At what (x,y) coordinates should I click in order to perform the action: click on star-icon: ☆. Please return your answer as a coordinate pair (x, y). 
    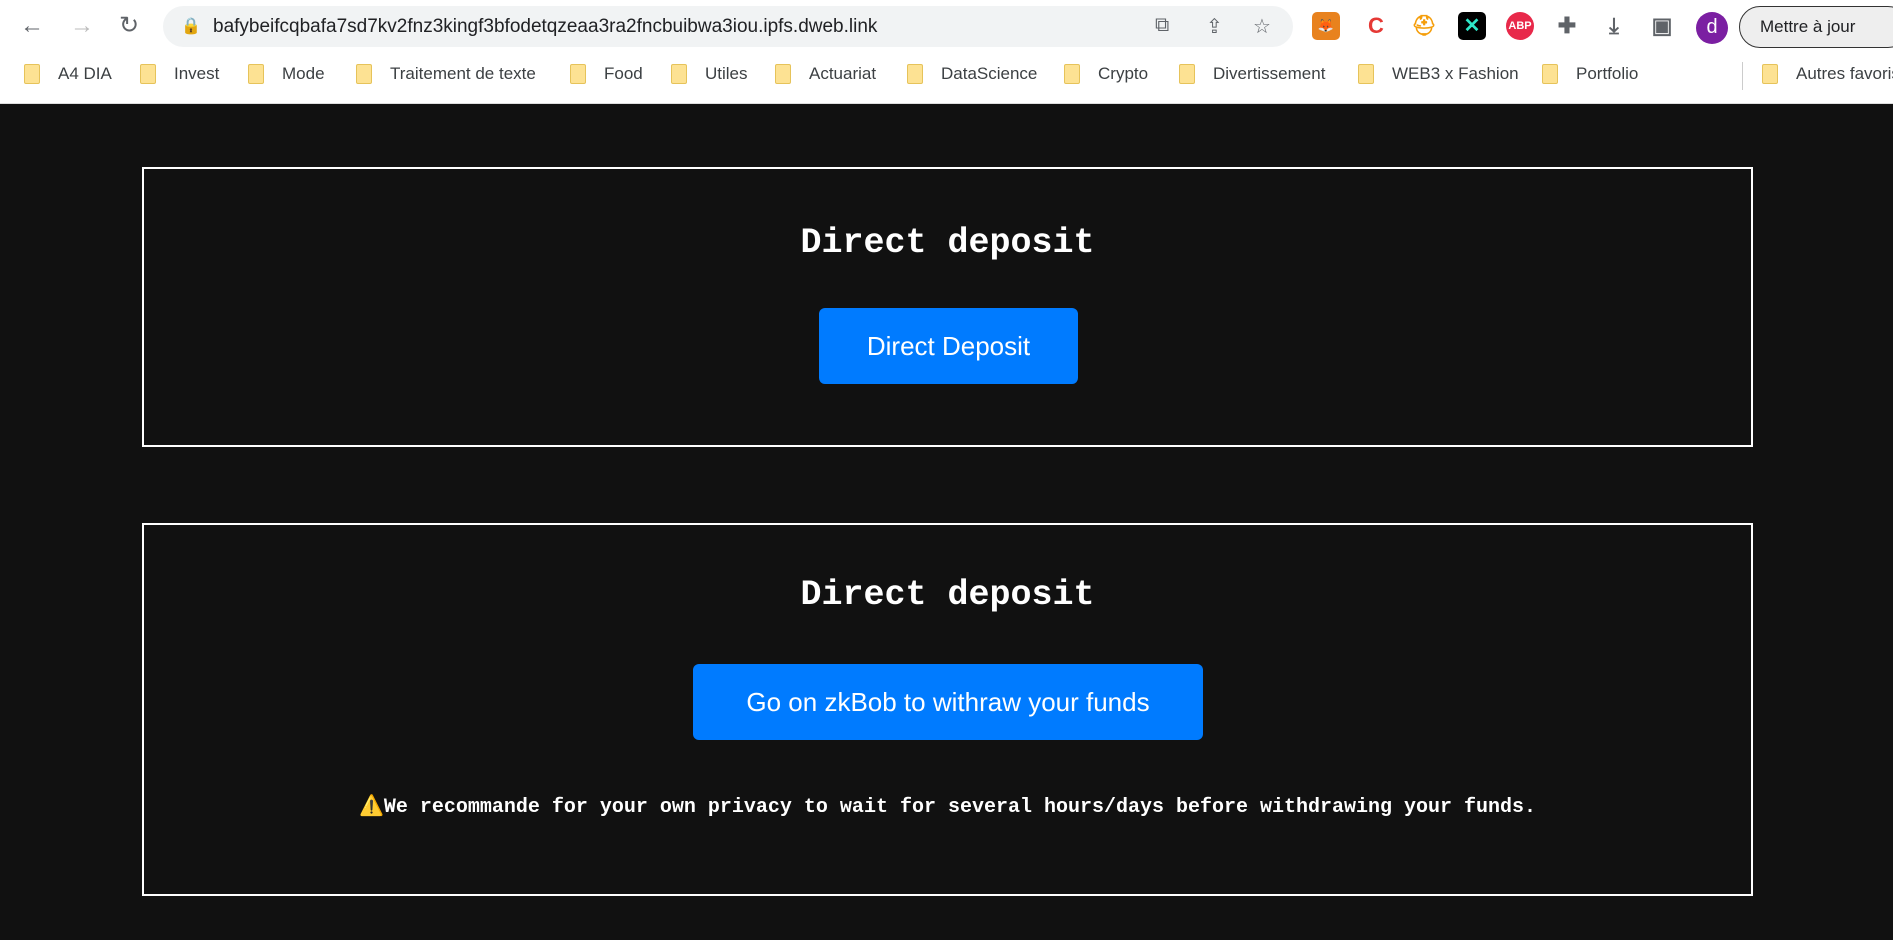
    Looking at the image, I should click on (1262, 26).